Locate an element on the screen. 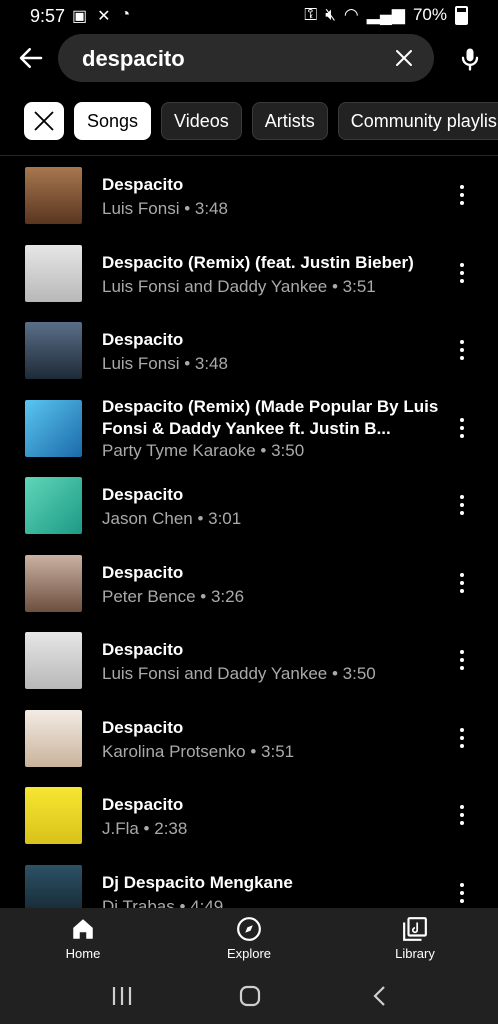 Image resolution: width=498 pixels, height=1024 pixels. notification-icons: ▣ ✕ ◔ is located at coordinates (101, 16).